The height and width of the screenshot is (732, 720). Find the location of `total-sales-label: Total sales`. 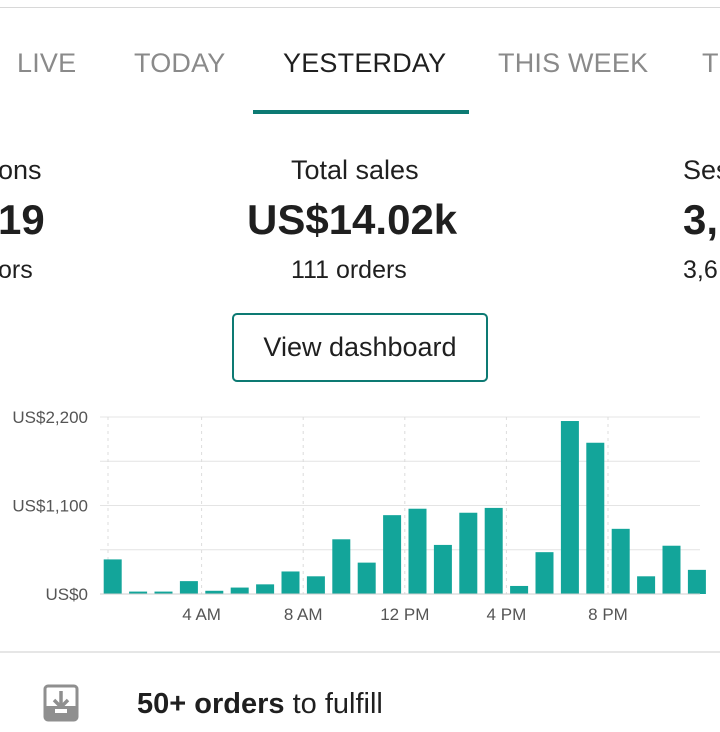

total-sales-label: Total sales is located at coordinates (355, 170).